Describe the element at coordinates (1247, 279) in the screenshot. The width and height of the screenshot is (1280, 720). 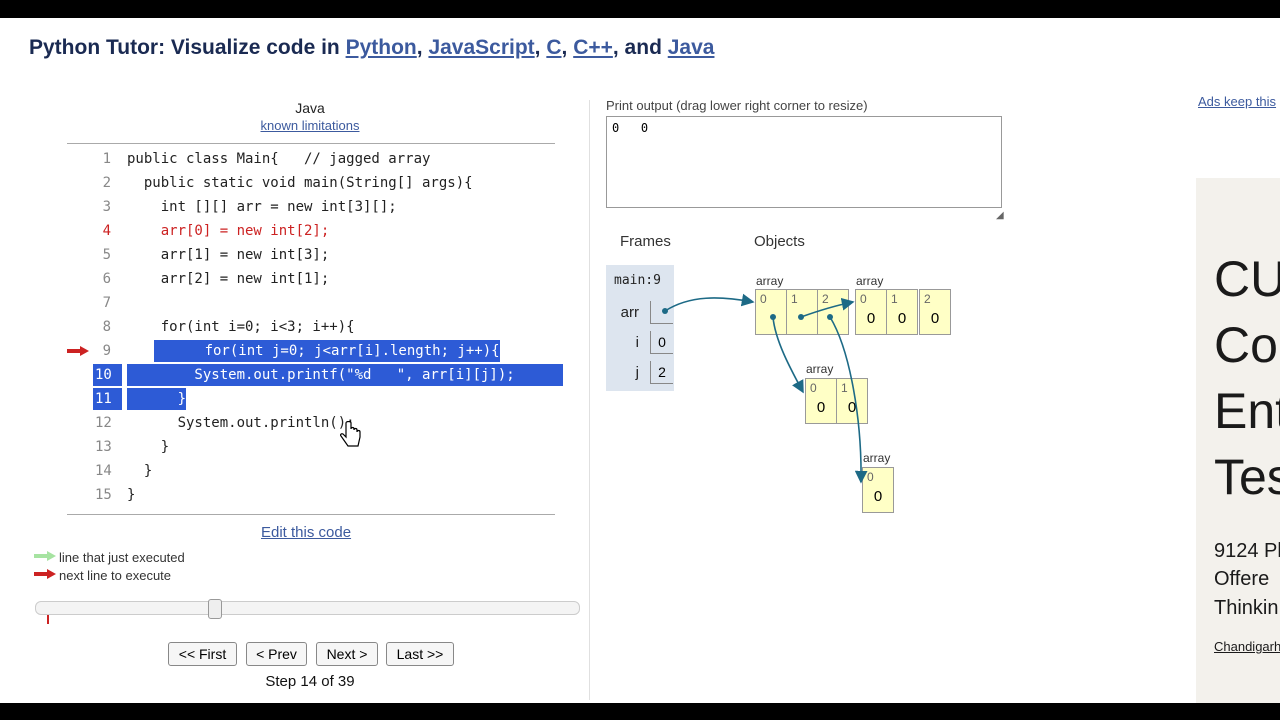
I see `ad-heading-line: CU` at that location.